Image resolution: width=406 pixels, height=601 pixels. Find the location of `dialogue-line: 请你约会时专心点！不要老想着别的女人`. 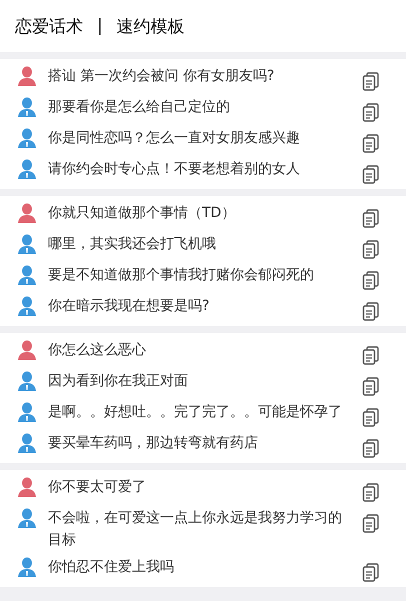

dialogue-line: 请你约会时专心点！不要老想着别的女人 is located at coordinates (174, 169).